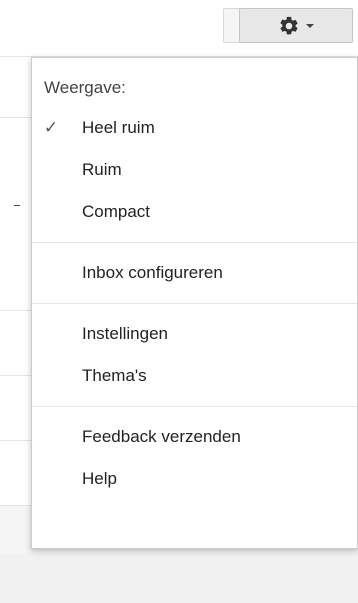 The image size is (358, 603). Describe the element at coordinates (194, 128) in the screenshot. I see `menu-item-comfortable: ✓ Heel ruim` at that location.